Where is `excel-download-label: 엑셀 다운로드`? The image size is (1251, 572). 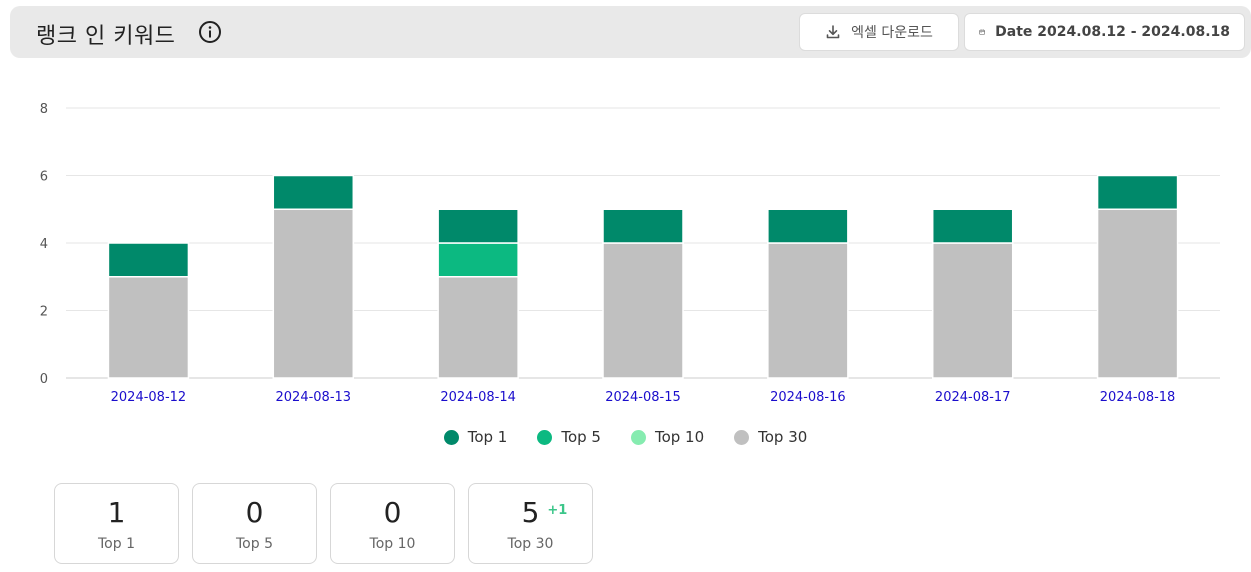 excel-download-label: 엑셀 다운로드 is located at coordinates (892, 33).